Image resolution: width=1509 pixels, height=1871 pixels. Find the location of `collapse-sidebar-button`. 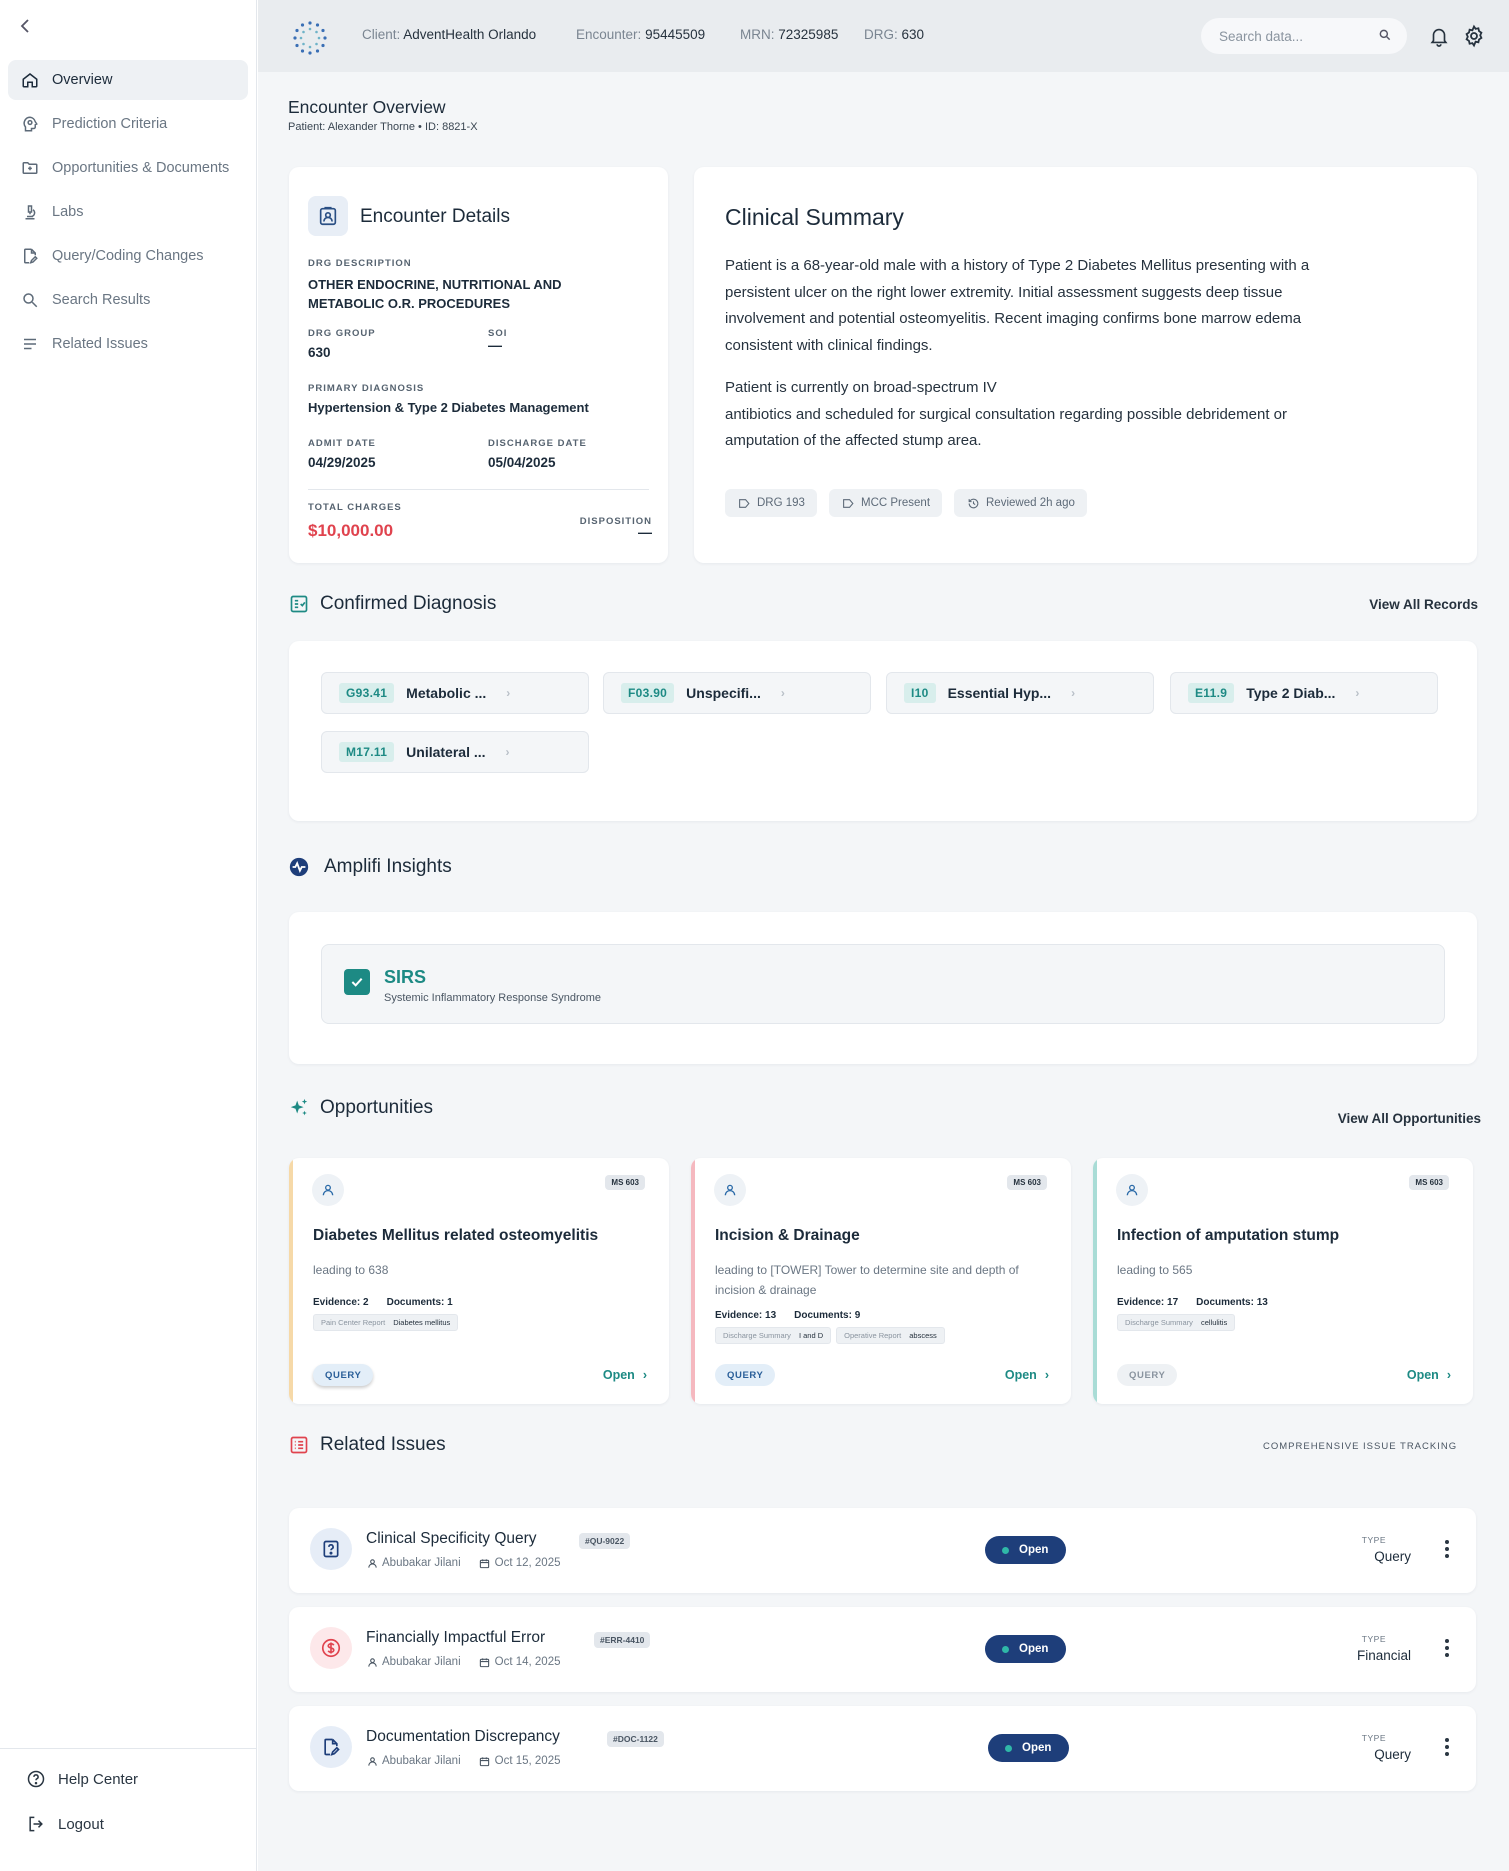

collapse-sidebar-button is located at coordinates (26, 26).